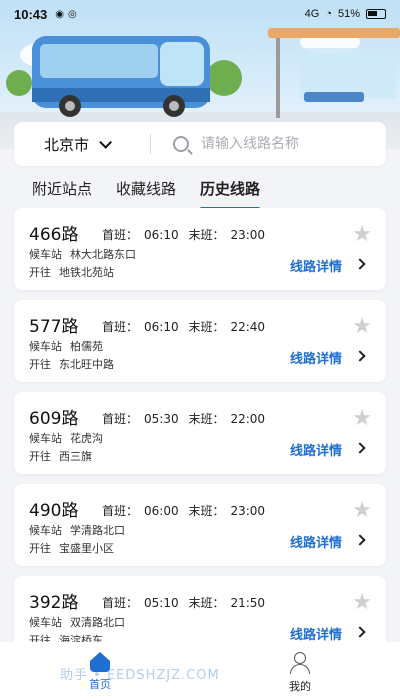 The height and width of the screenshot is (700, 400). Describe the element at coordinates (200, 144) in the screenshot. I see `search-bar: 北京市` at that location.